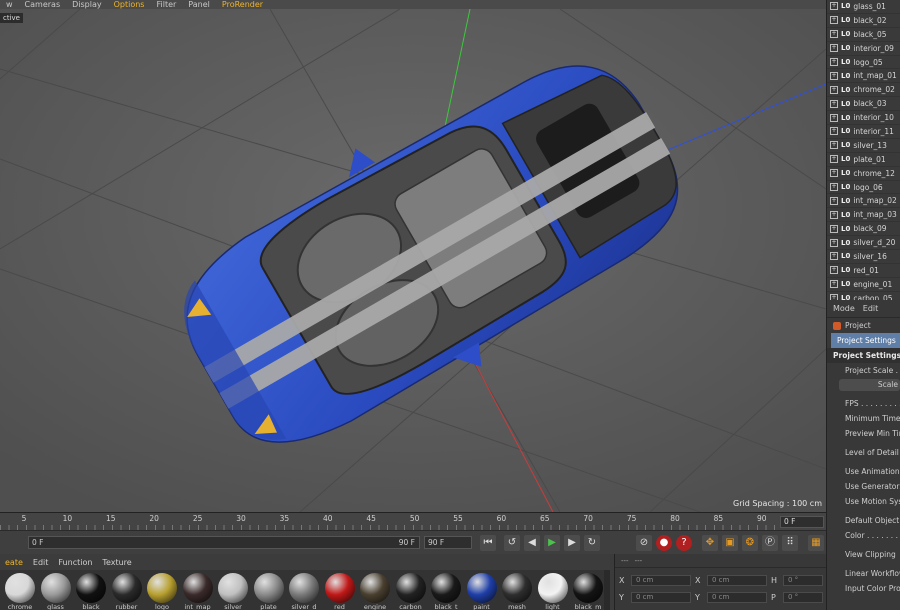 This screenshot has width=900, height=610. What do you see at coordinates (863, 486) in the screenshot?
I see `attribute-row: Use Generators` at bounding box center [863, 486].